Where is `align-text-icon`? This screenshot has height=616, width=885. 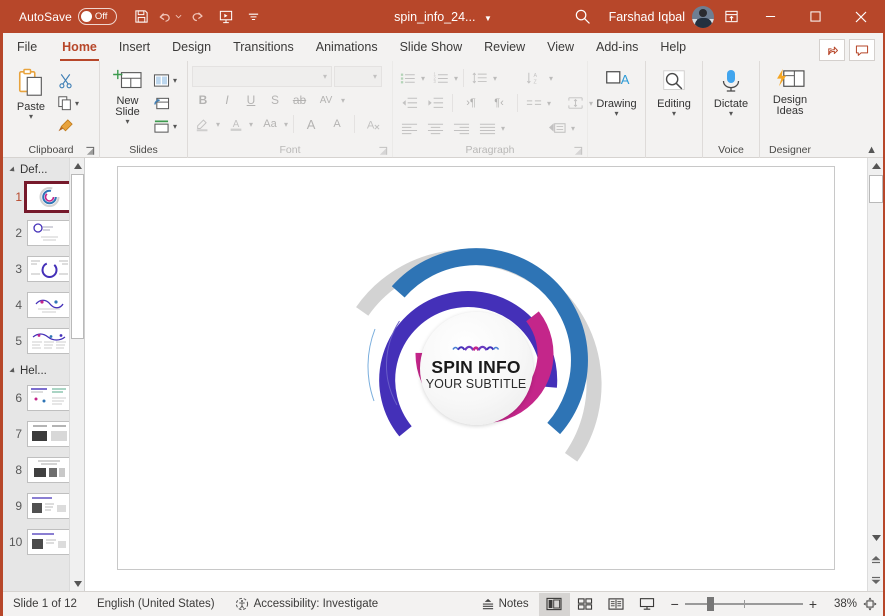 align-text-icon is located at coordinates (575, 103).